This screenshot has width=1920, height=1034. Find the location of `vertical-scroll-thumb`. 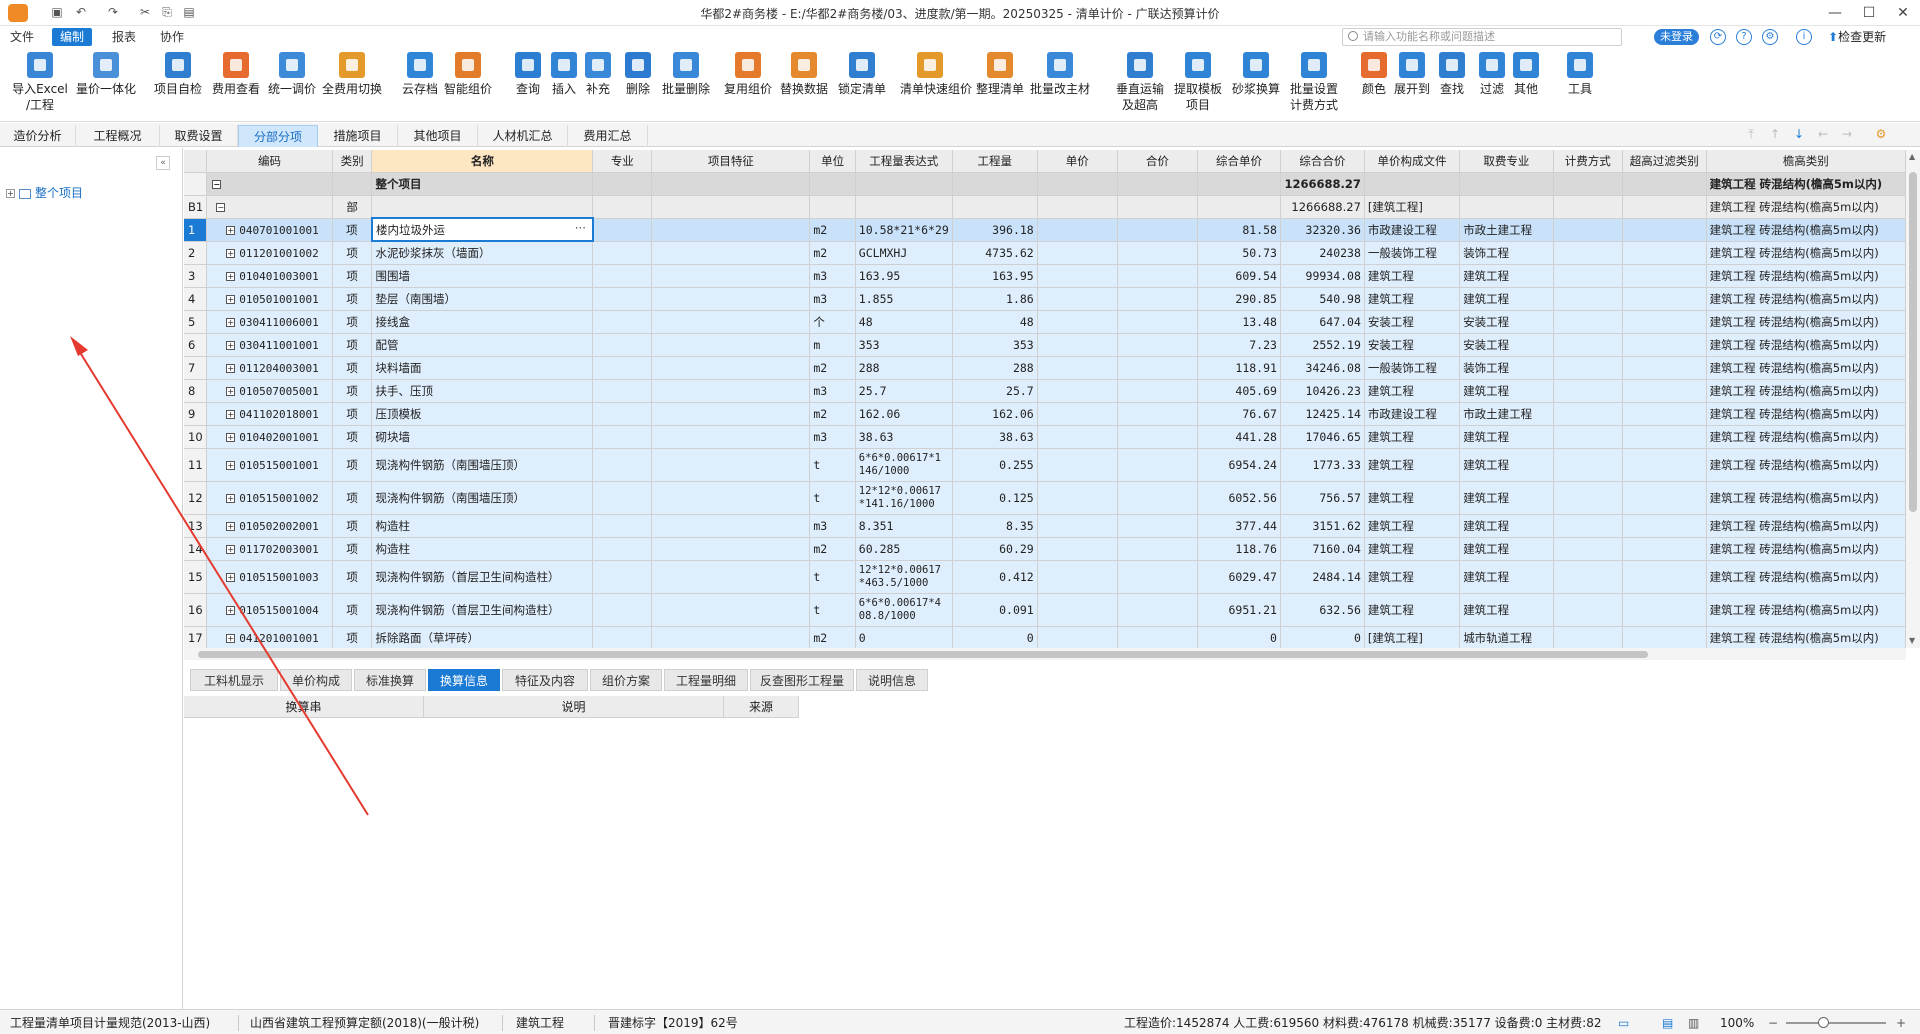

vertical-scroll-thumb is located at coordinates (1913, 342).